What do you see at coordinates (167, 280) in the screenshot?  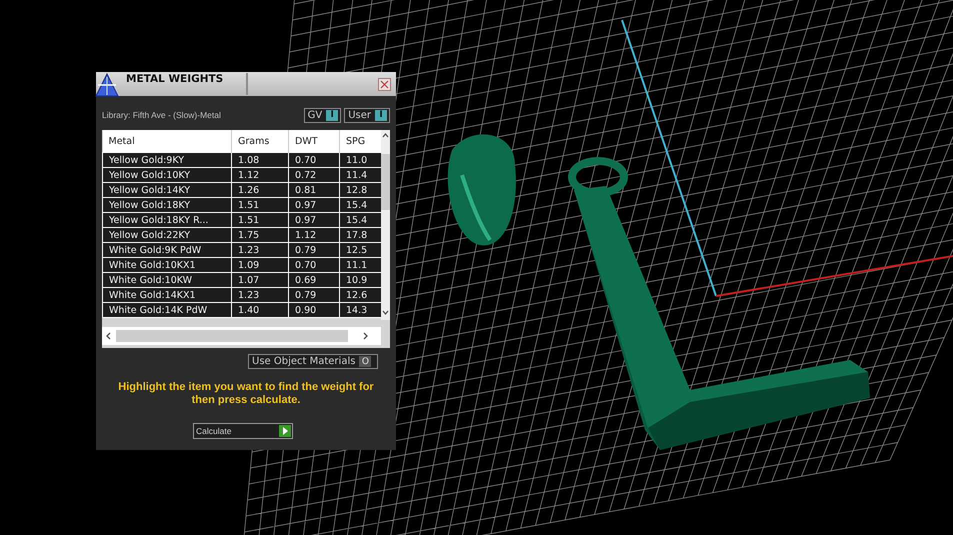 I see `table-cell: White Gold:10KW` at bounding box center [167, 280].